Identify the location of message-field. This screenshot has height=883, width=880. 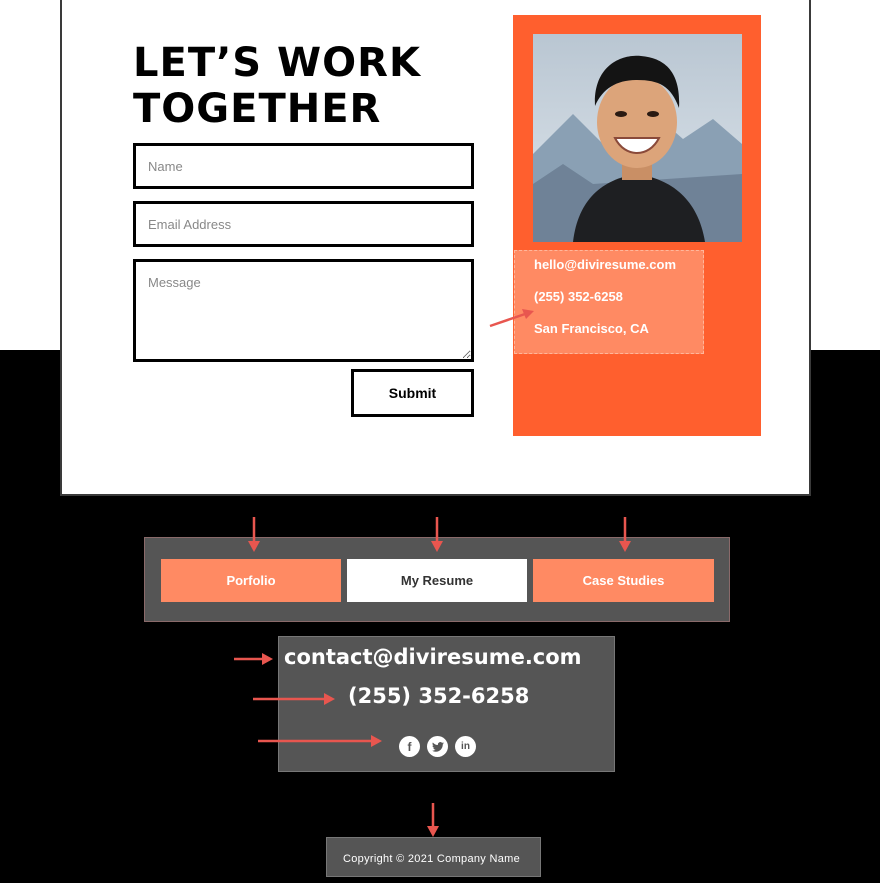
(303, 310).